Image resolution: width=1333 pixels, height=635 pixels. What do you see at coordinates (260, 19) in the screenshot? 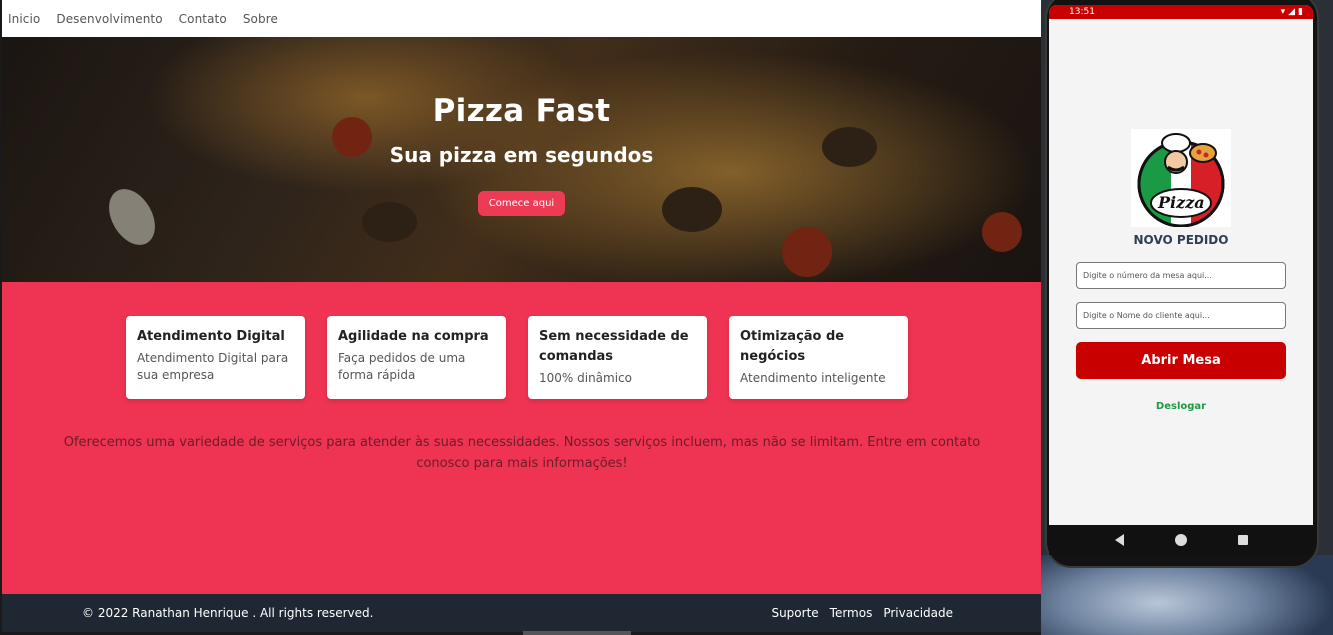
I see `nav-sobre: Sobre` at bounding box center [260, 19].